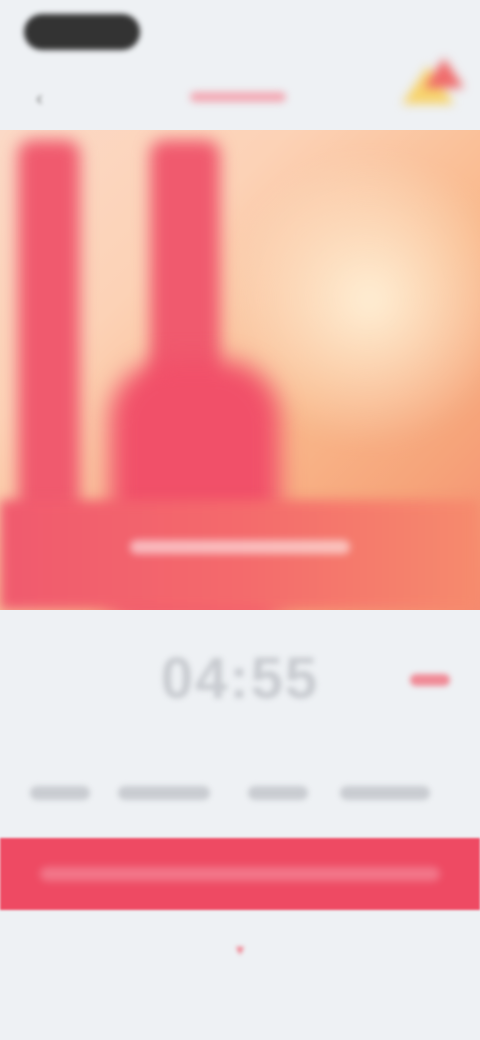 This screenshot has width=480, height=1040. I want to click on hero-caption-placeholder, so click(240, 547).